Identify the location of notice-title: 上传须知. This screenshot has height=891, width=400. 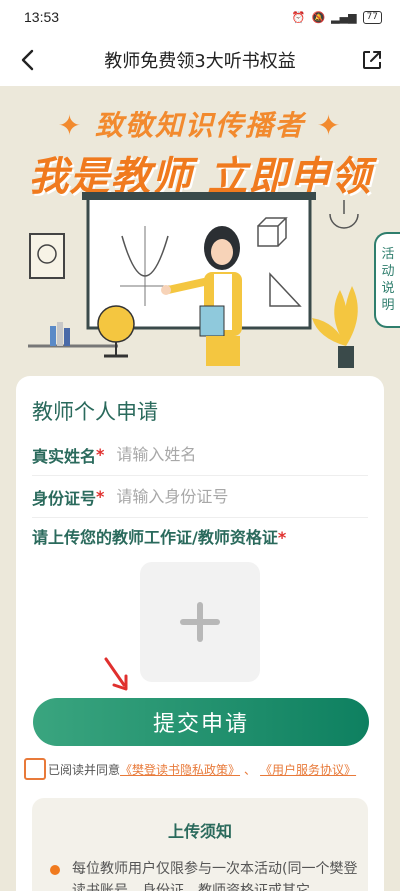
(199, 831).